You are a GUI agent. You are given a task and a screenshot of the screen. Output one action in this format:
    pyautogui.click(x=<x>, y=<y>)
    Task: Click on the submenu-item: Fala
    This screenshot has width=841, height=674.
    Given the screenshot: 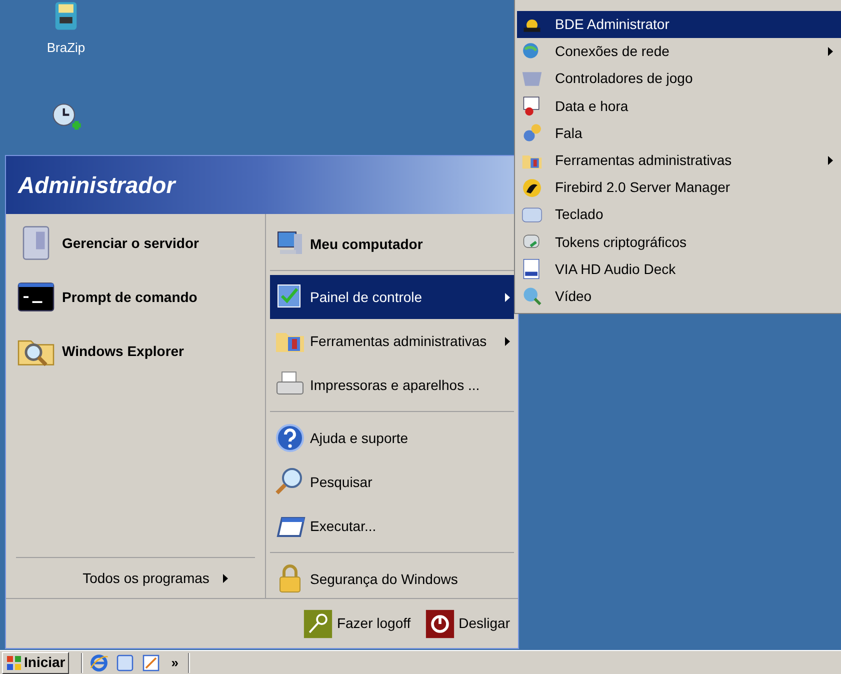 What is the action you would take?
    pyautogui.click(x=679, y=133)
    